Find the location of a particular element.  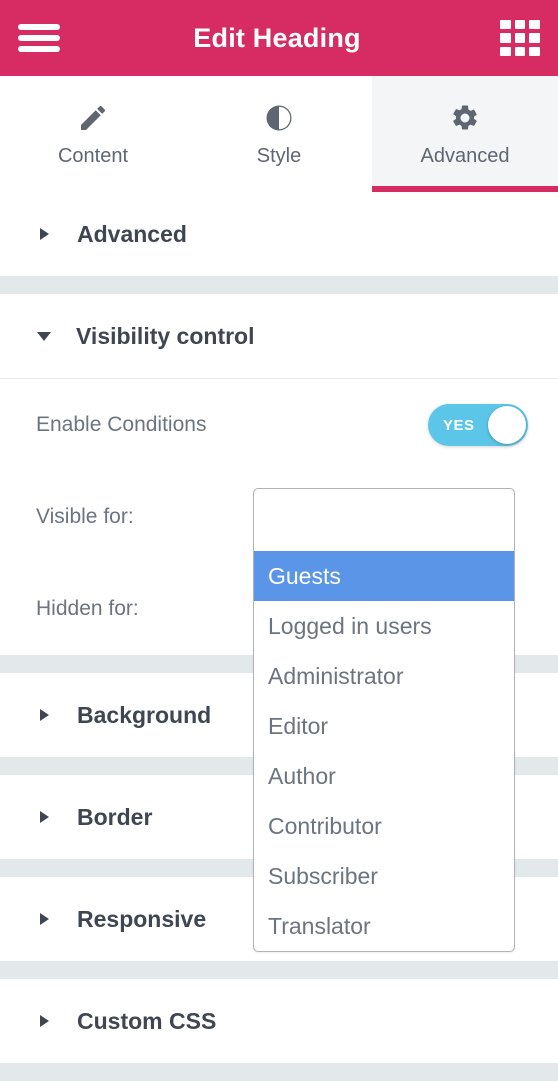

section-title: Responsive is located at coordinates (142, 918).